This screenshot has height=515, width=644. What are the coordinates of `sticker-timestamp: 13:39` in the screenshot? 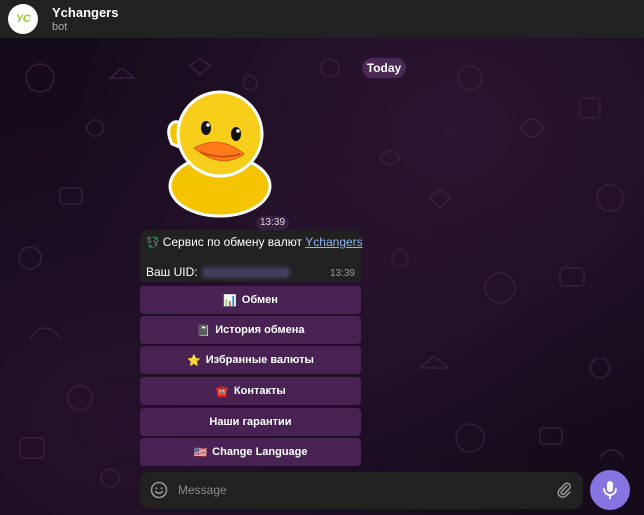 It's located at (273, 223).